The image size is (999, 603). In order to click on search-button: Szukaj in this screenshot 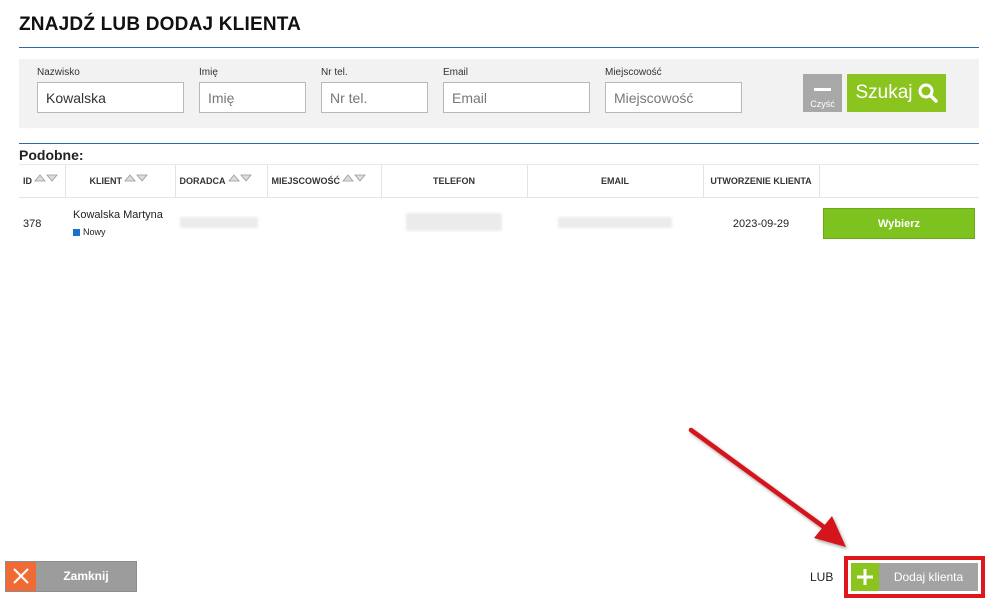, I will do `click(896, 93)`.